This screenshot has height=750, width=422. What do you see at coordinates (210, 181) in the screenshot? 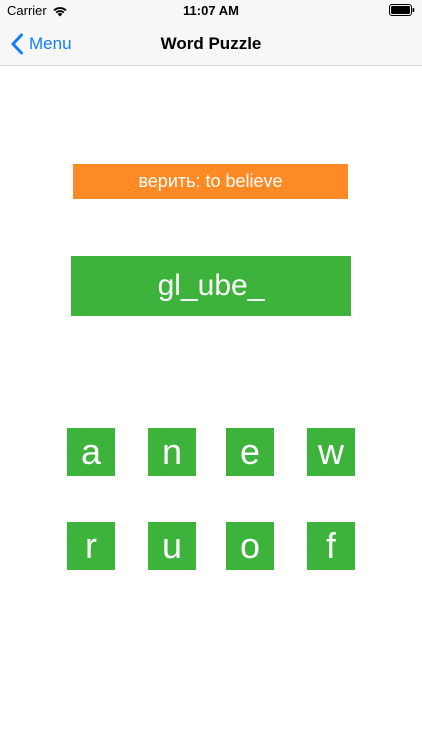
I see `hint-banner: верить: to believe` at bounding box center [210, 181].